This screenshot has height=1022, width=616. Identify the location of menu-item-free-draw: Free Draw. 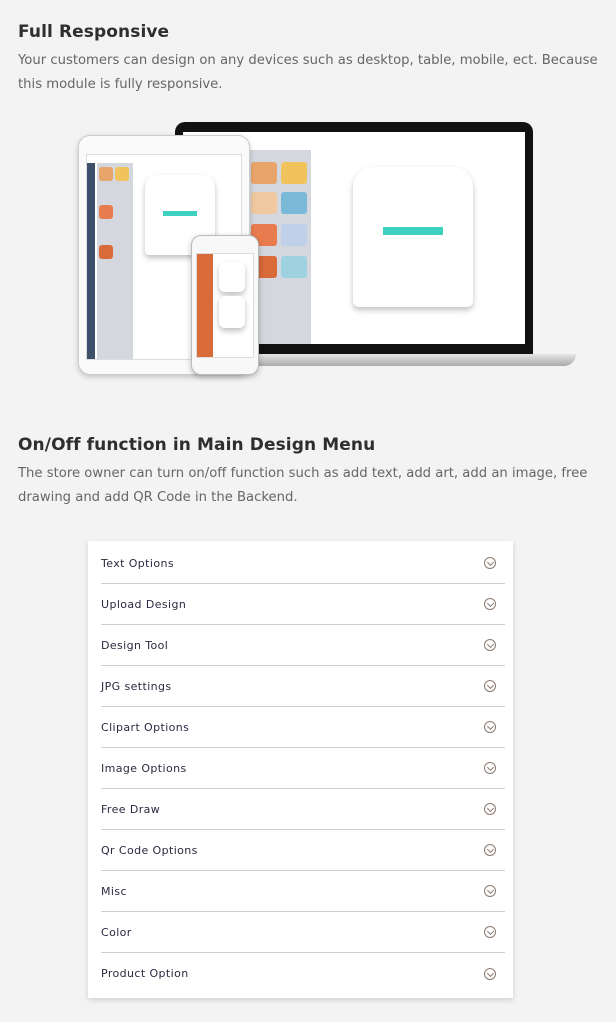
(303, 809).